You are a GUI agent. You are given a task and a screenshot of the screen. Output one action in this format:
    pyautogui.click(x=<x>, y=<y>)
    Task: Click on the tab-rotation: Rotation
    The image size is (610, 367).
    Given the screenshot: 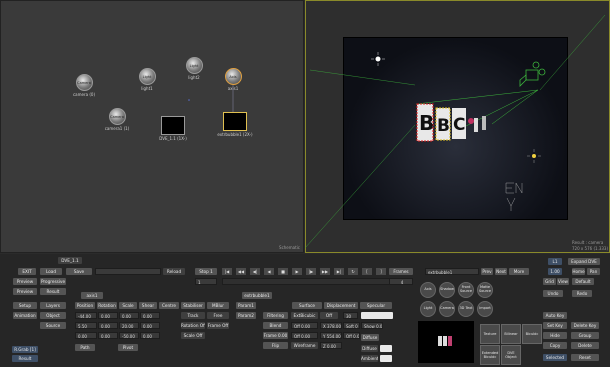 What is the action you would take?
    pyautogui.click(x=107, y=305)
    